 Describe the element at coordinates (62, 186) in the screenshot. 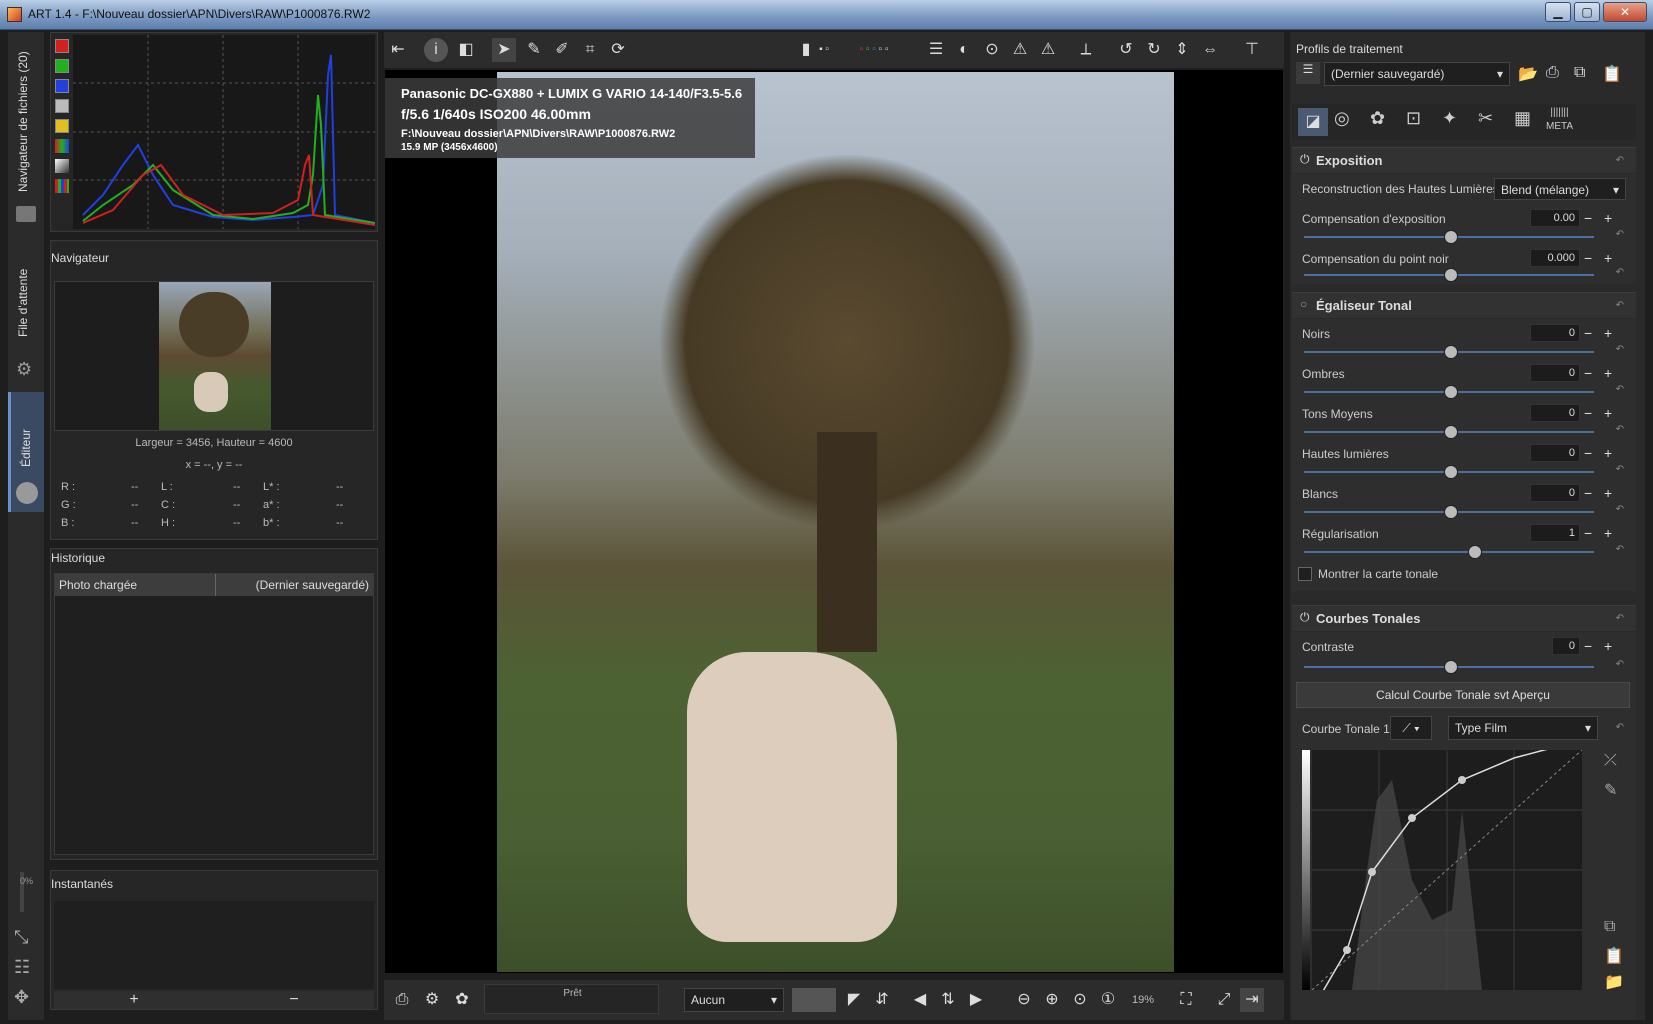

I see `bar-toggle` at that location.